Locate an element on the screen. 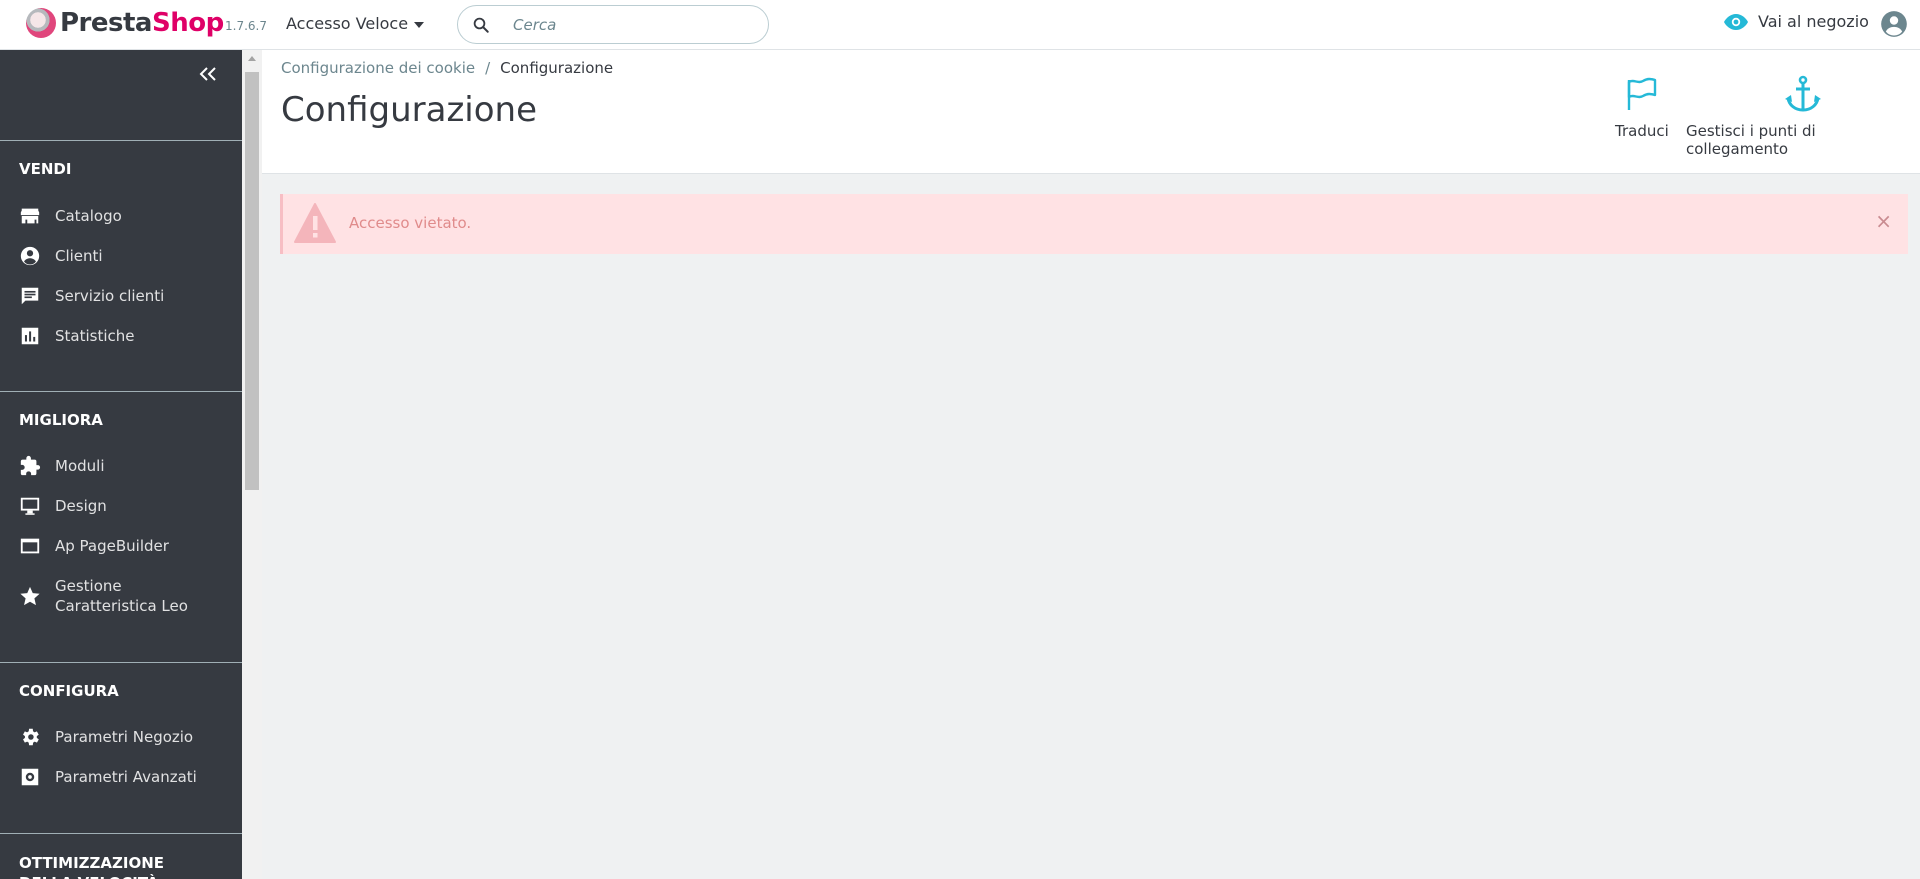 Image resolution: width=1920 pixels, height=879 pixels. sidebar-section-ottimizzazione: OTTIMIZZAZIONE DELLA VELOCITÀ is located at coordinates (92, 866).